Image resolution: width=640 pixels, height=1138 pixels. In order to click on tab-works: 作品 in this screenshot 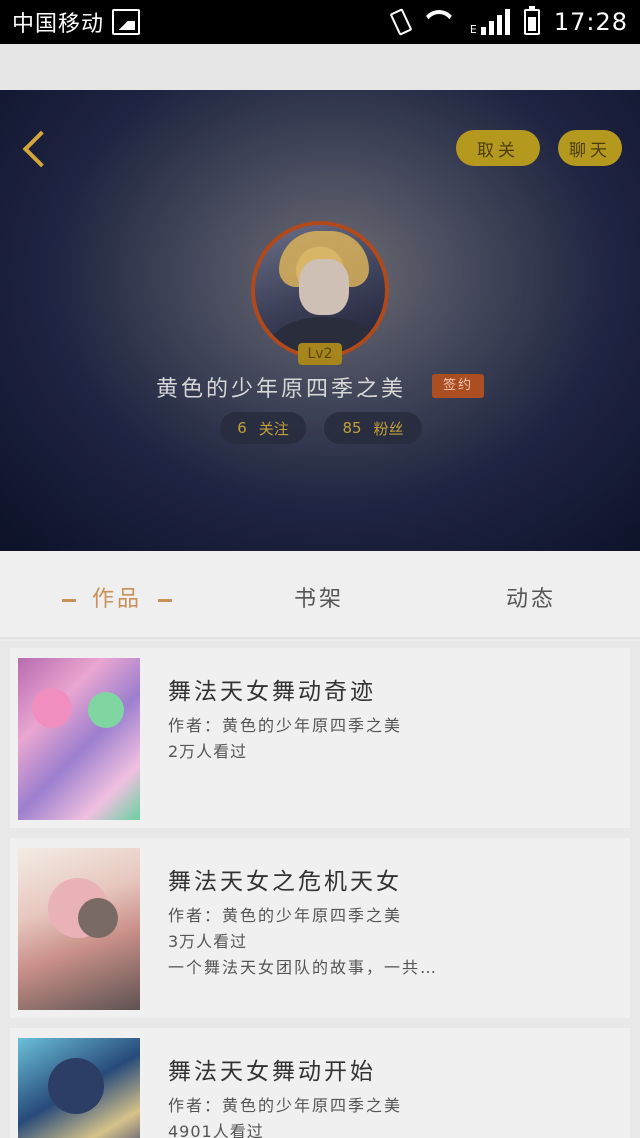, I will do `click(117, 597)`.